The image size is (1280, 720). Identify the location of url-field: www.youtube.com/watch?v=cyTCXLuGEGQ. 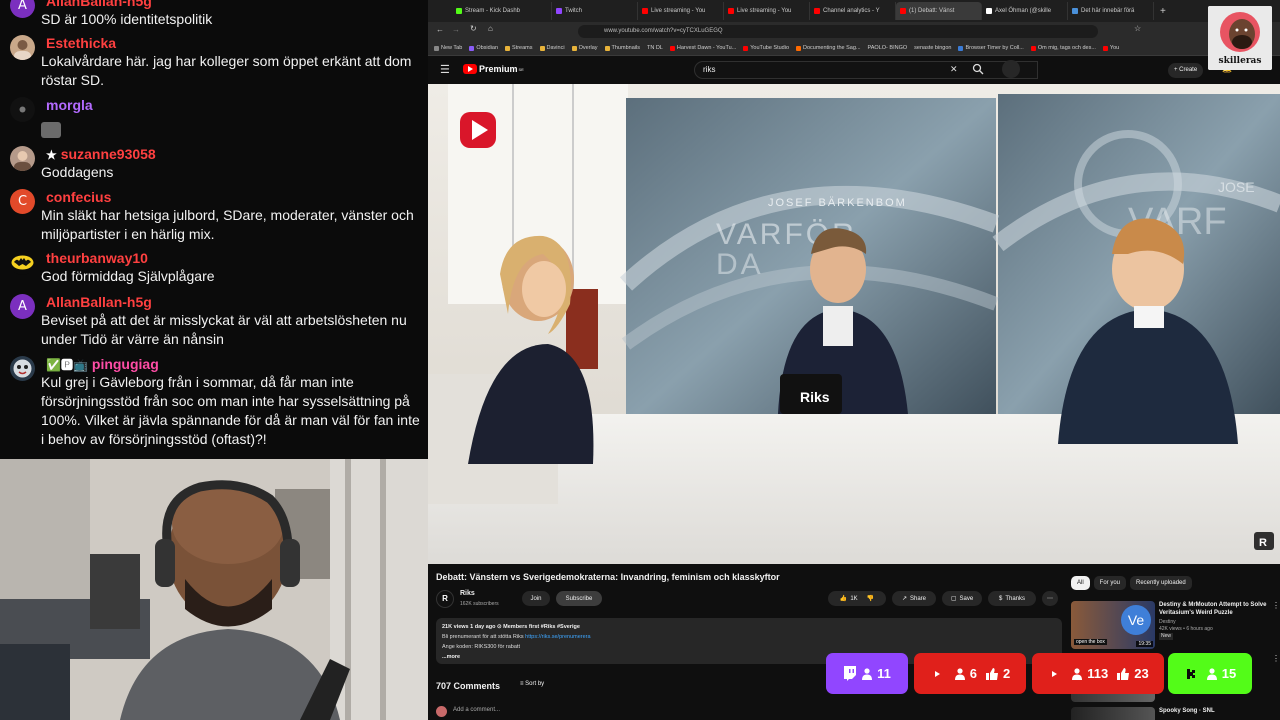
(838, 31).